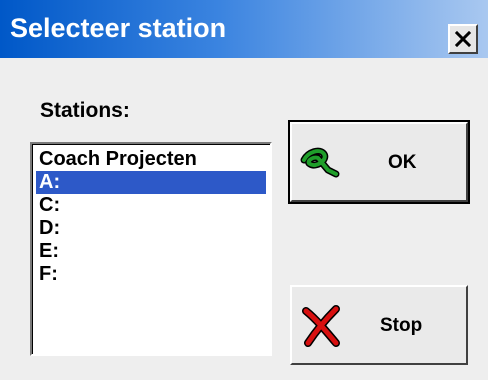 The image size is (488, 380). I want to click on stop-button-label: Stop, so click(401, 325).